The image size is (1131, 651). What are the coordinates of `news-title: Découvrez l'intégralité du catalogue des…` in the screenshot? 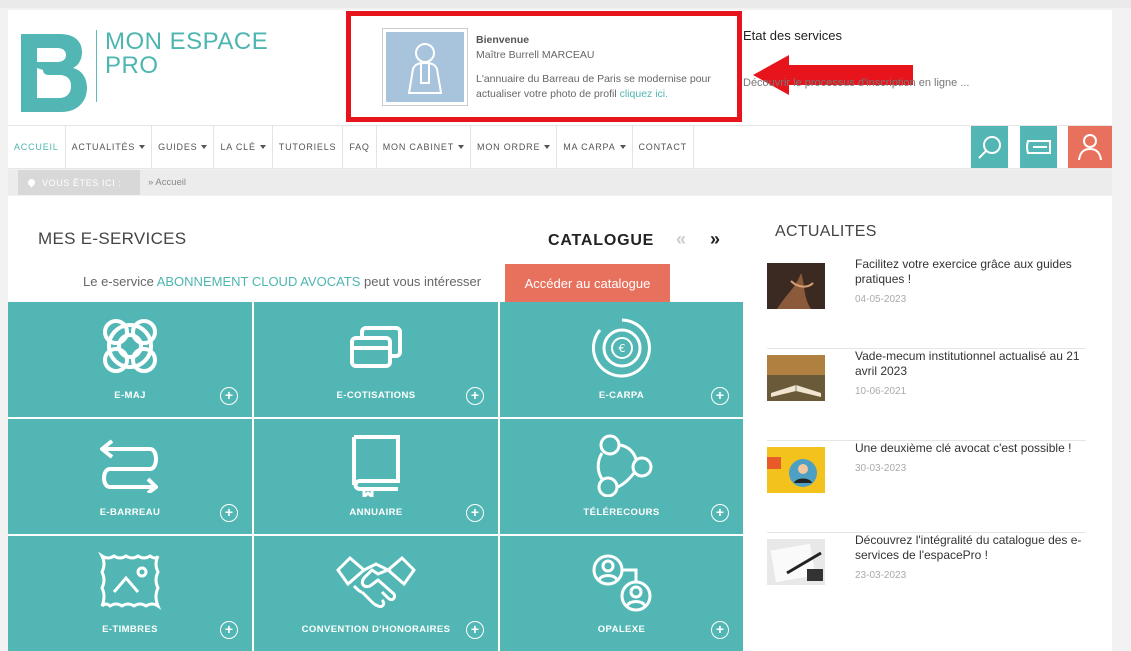 It's located at (968, 547).